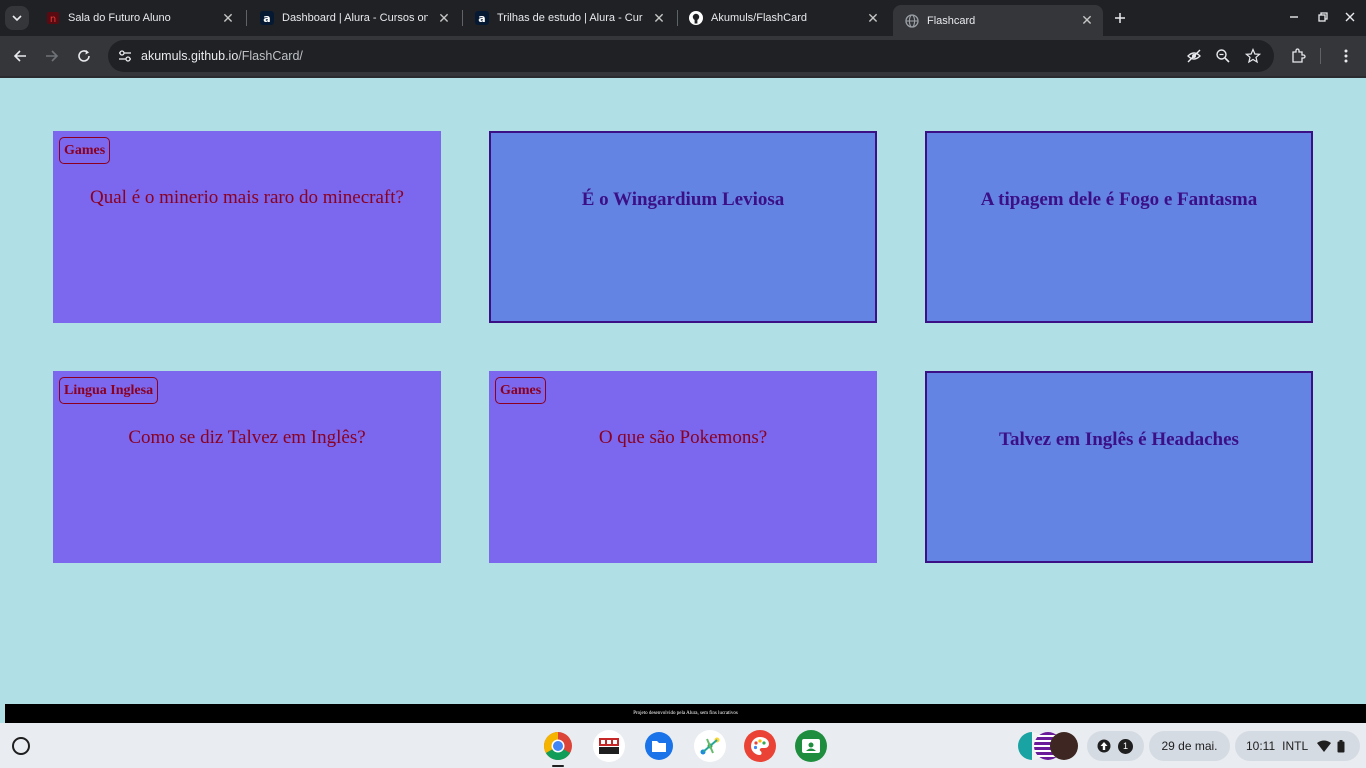  I want to click on recent-file-thumbnail, so click(1064, 746).